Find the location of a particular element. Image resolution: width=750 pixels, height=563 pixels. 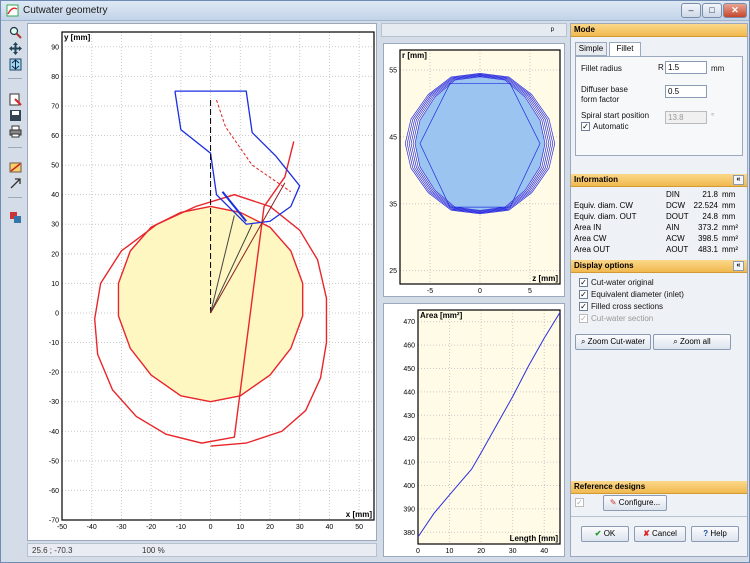

y-tick-label: 70 is located at coordinates (55, 106).